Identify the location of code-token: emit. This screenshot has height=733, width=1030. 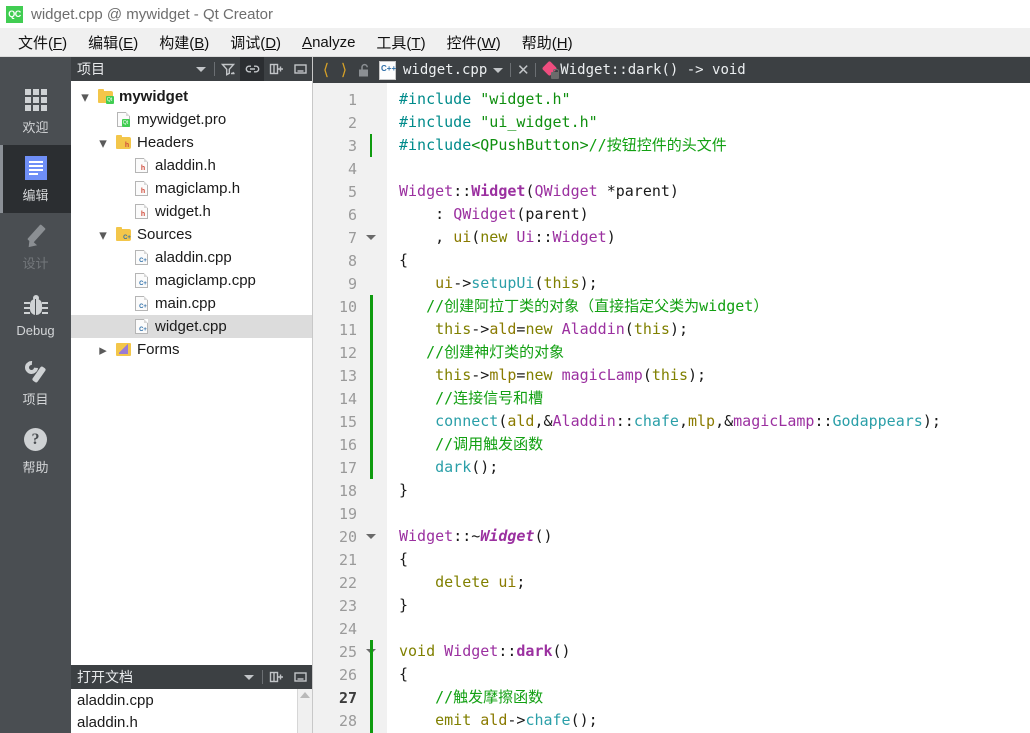
(458, 720).